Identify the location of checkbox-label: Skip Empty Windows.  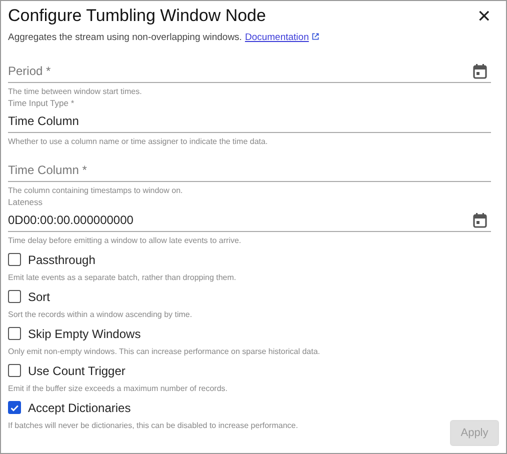
(84, 333).